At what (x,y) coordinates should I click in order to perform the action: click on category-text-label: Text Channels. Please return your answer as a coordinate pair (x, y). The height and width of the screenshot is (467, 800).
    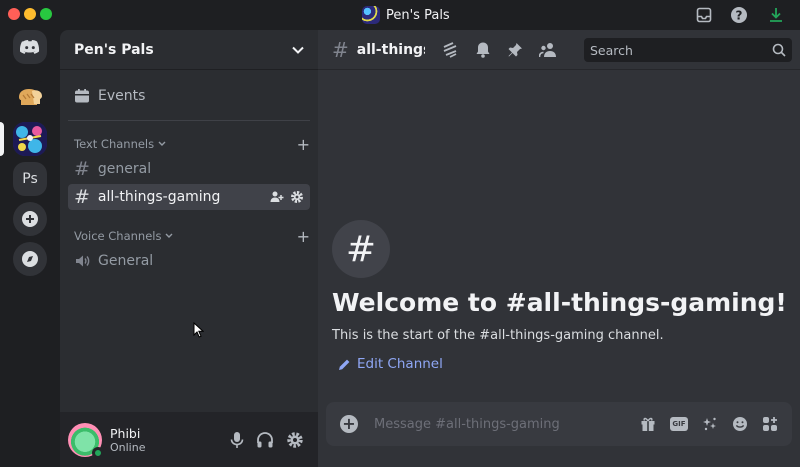
    Looking at the image, I should click on (114, 144).